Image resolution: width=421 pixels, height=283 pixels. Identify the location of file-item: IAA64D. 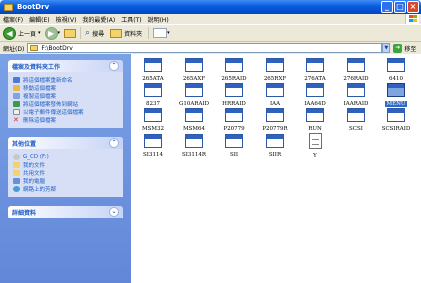
(315, 95).